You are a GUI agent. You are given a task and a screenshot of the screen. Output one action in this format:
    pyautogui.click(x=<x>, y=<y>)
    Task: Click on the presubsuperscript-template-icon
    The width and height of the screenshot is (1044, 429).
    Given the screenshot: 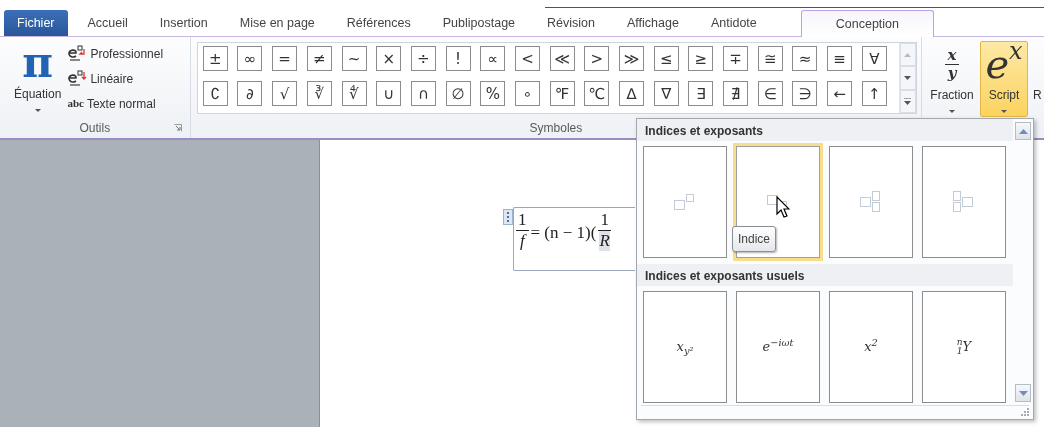 What is the action you would take?
    pyautogui.click(x=964, y=202)
    